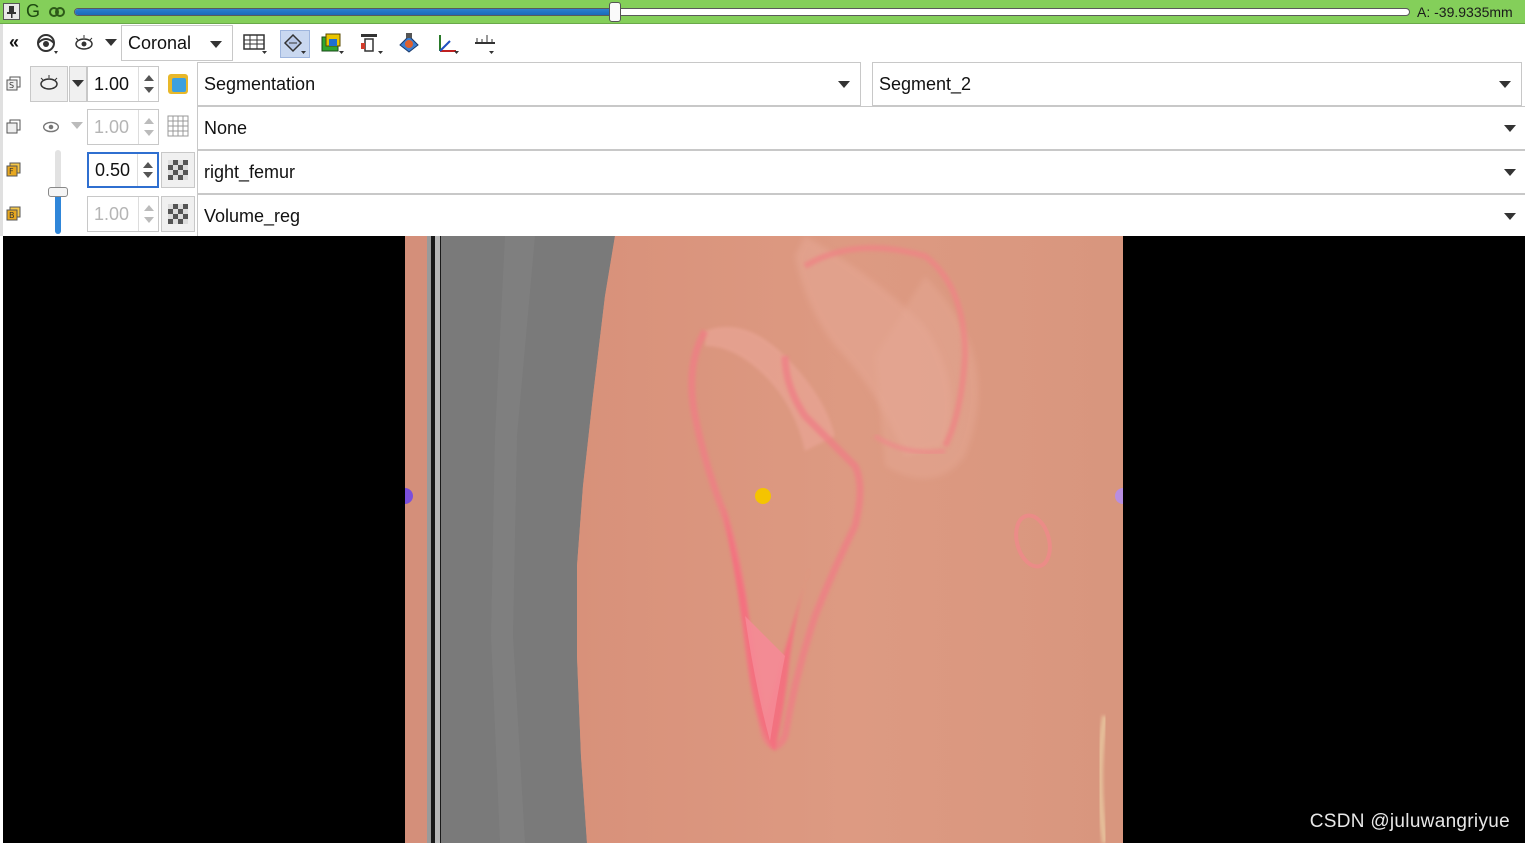 The height and width of the screenshot is (843, 1525). I want to click on segment-select: Segment_2, so click(1197, 84).